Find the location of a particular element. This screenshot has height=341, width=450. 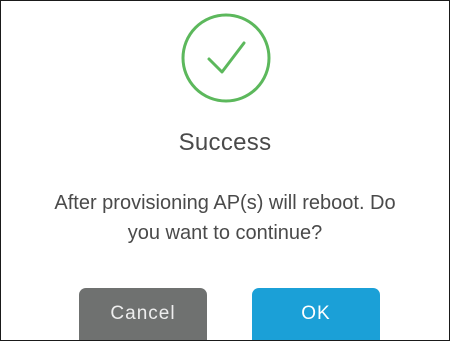

dialog-message-line-2: you want to continue? is located at coordinates (225, 233).